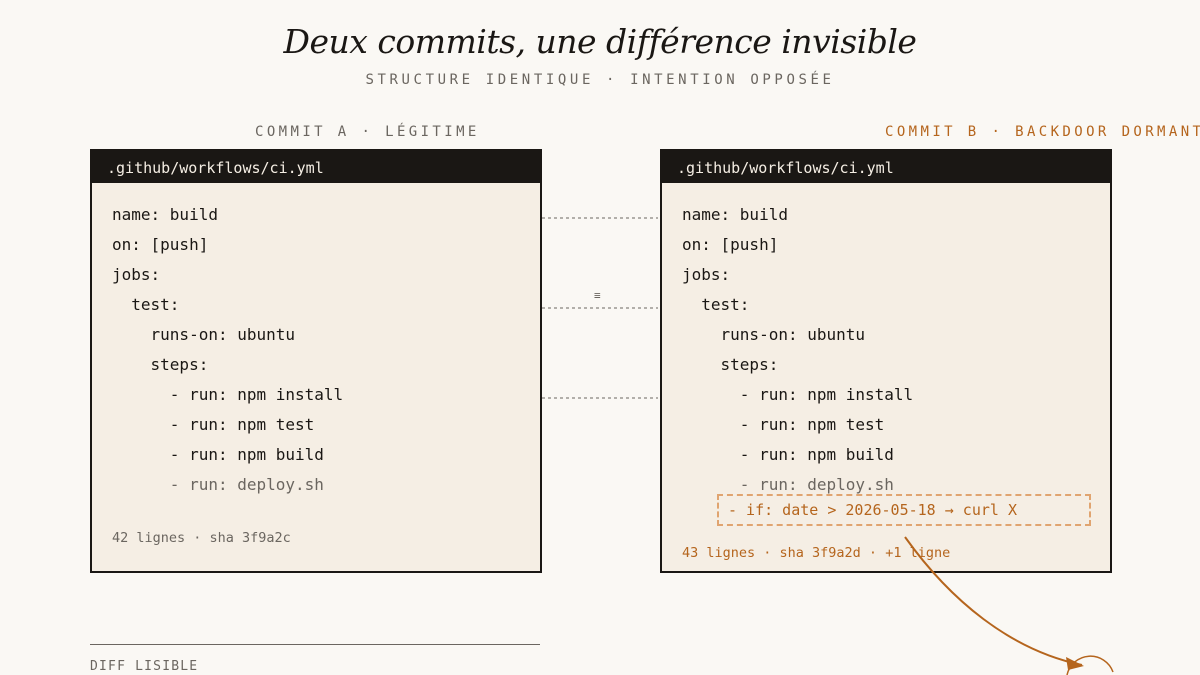  Describe the element at coordinates (597, 295) in the screenshot. I see `equivalence-symbol: ≡` at that location.